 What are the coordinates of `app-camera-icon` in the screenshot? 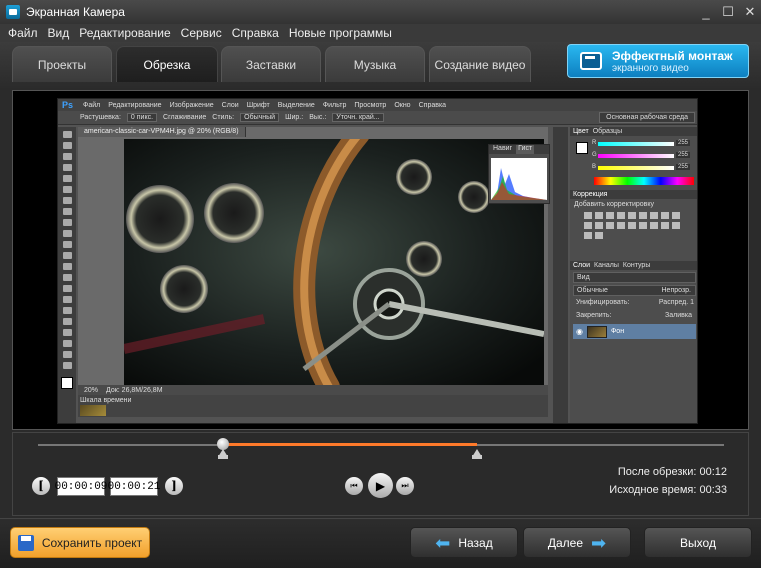 It's located at (13, 12).